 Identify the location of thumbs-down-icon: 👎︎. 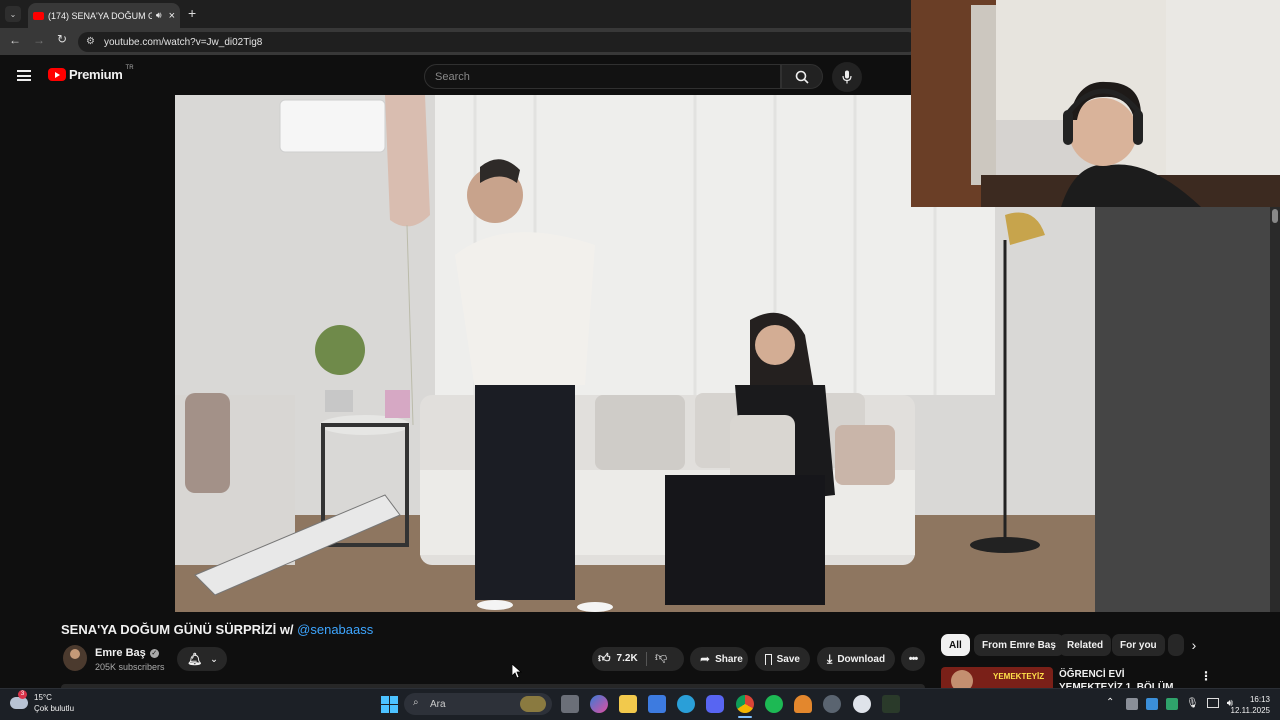
(661, 657).